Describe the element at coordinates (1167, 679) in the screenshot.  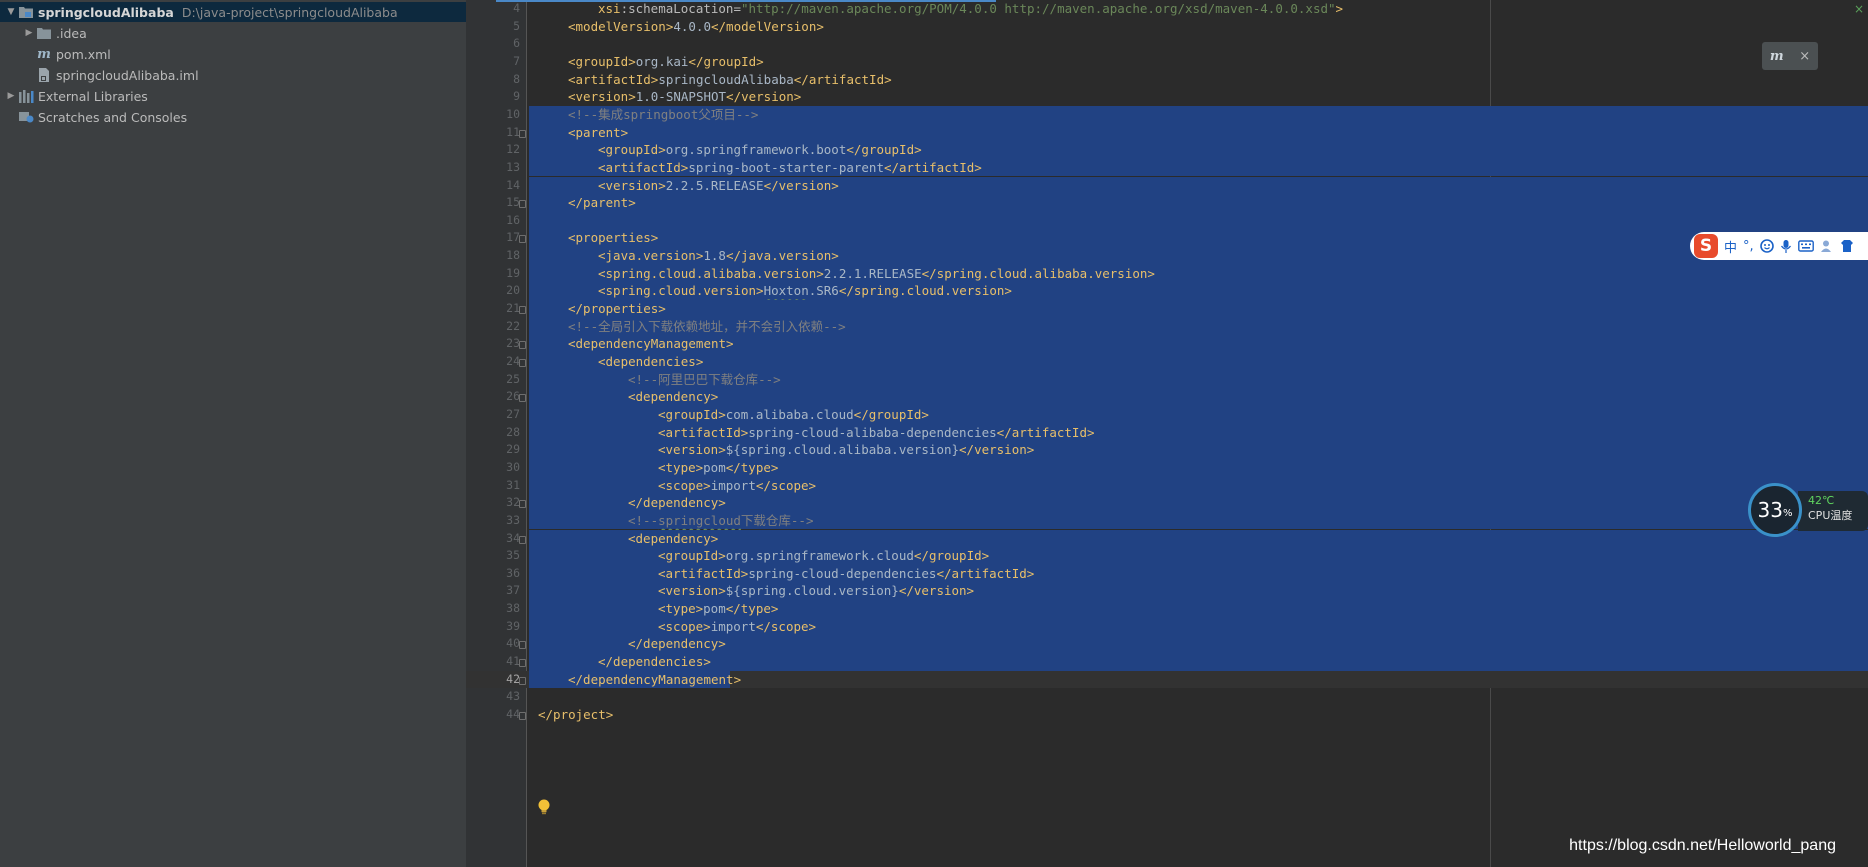
I see `code-line: 42 </dependencyManagement>` at that location.